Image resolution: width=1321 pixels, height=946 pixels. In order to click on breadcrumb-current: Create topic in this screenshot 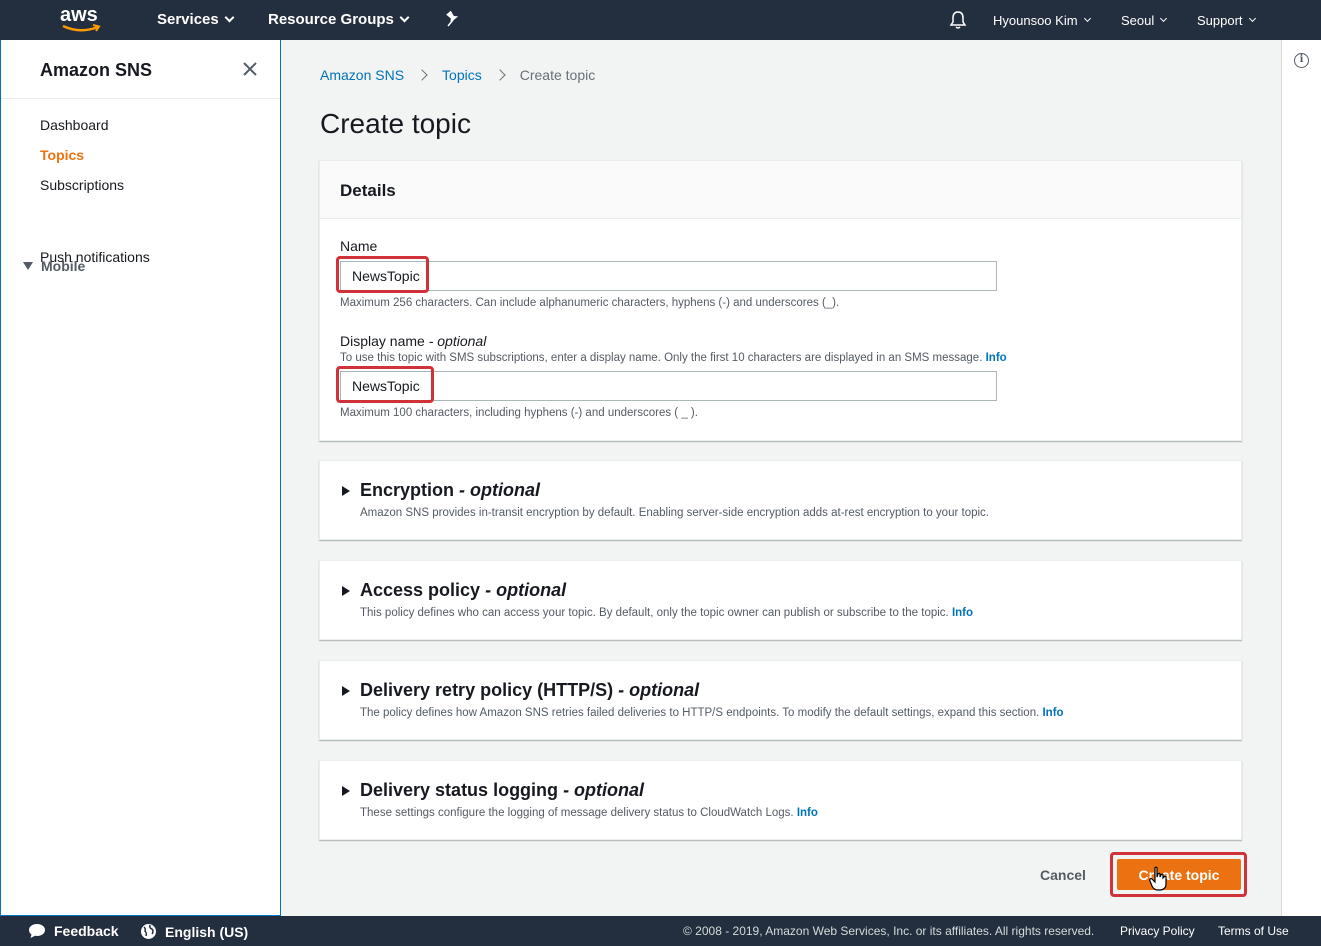, I will do `click(557, 75)`.